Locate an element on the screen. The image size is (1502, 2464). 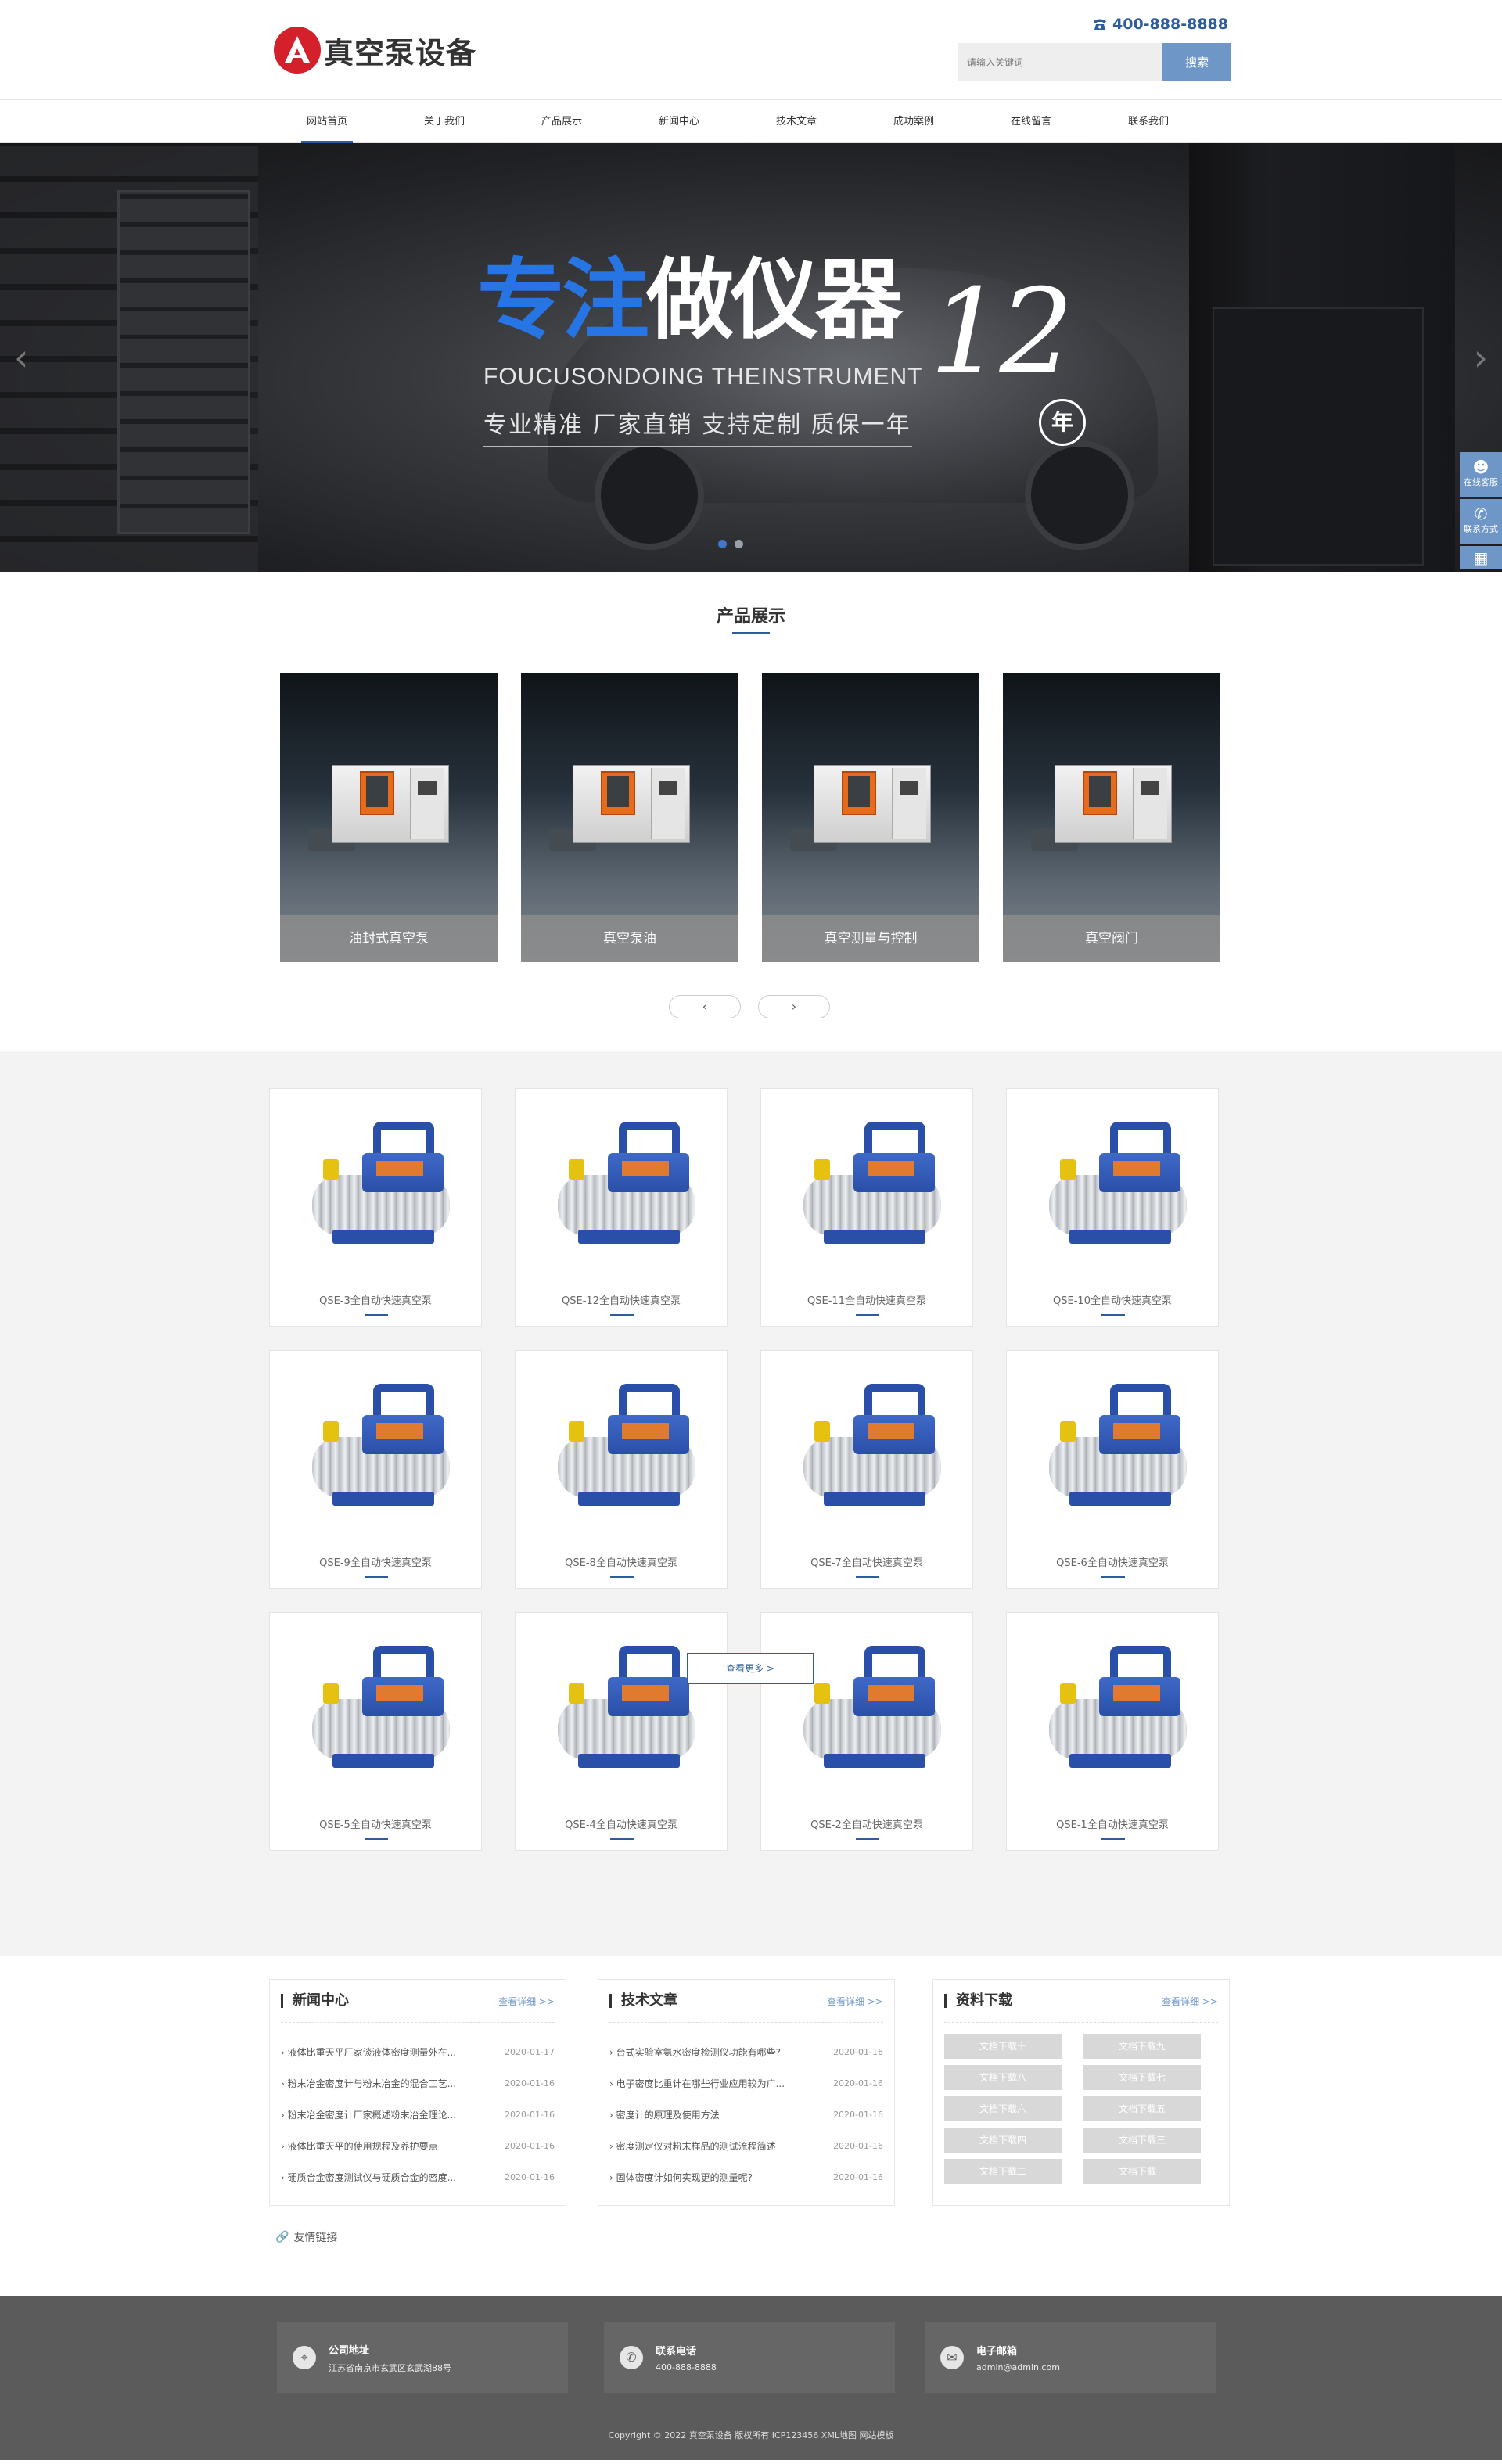
downloads-more-link: 查看详细 >> is located at coordinates (1190, 2002).